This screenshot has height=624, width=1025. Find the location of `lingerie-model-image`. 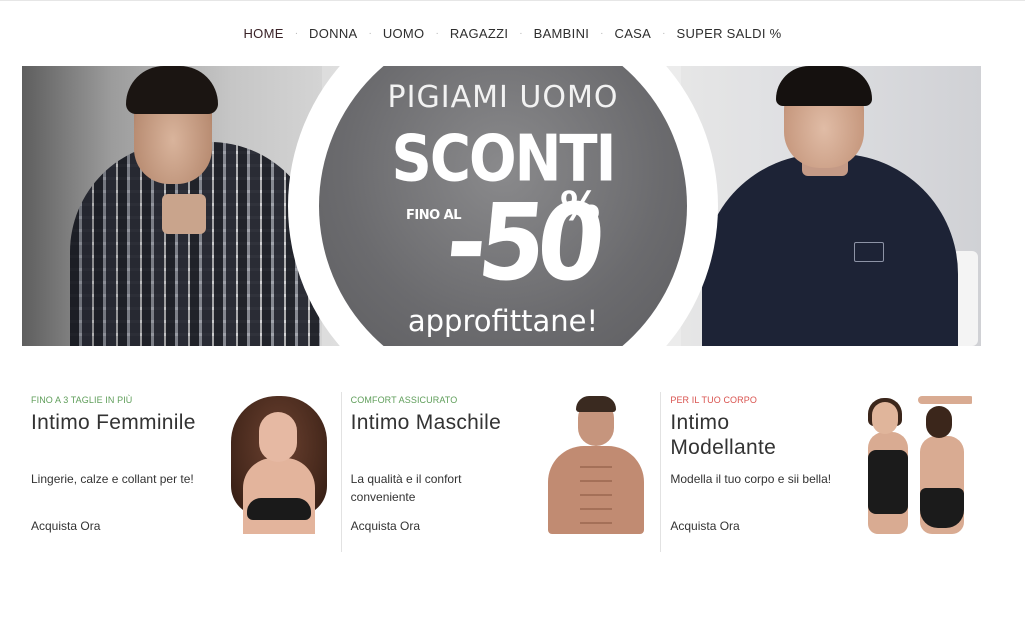

lingerie-model-image is located at coordinates (277, 463).